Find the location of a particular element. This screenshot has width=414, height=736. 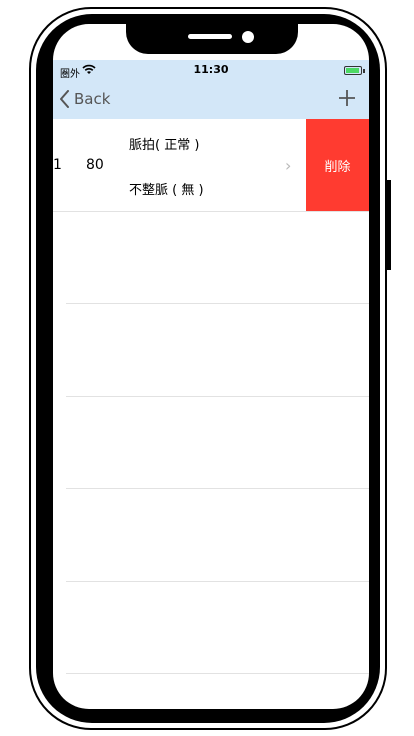

battery-tip is located at coordinates (364, 71).